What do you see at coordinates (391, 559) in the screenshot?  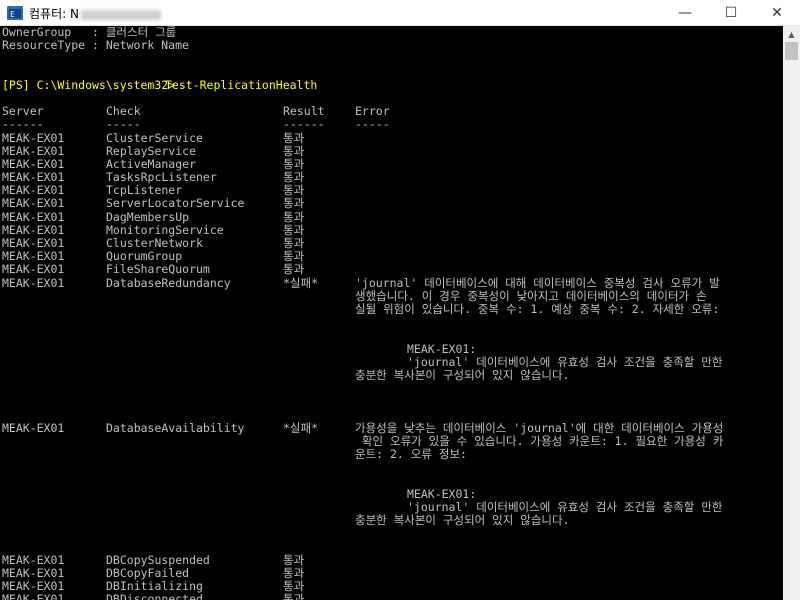 I see `table-row: MEAK-EX01 DBCopySuspended 통과` at bounding box center [391, 559].